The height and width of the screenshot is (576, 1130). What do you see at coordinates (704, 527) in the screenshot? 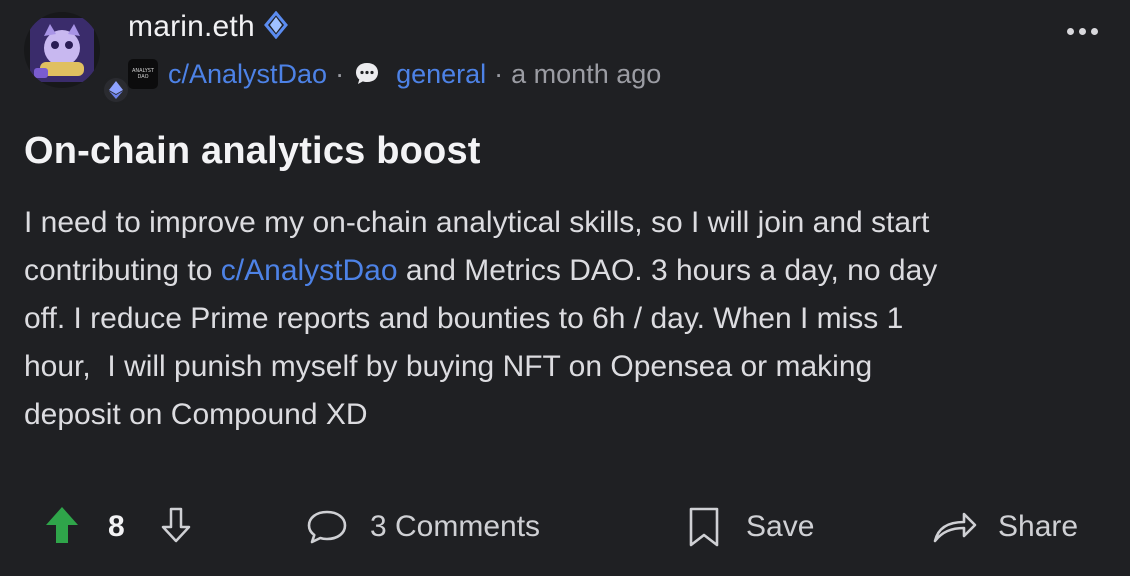
I see `bookmark-icon` at bounding box center [704, 527].